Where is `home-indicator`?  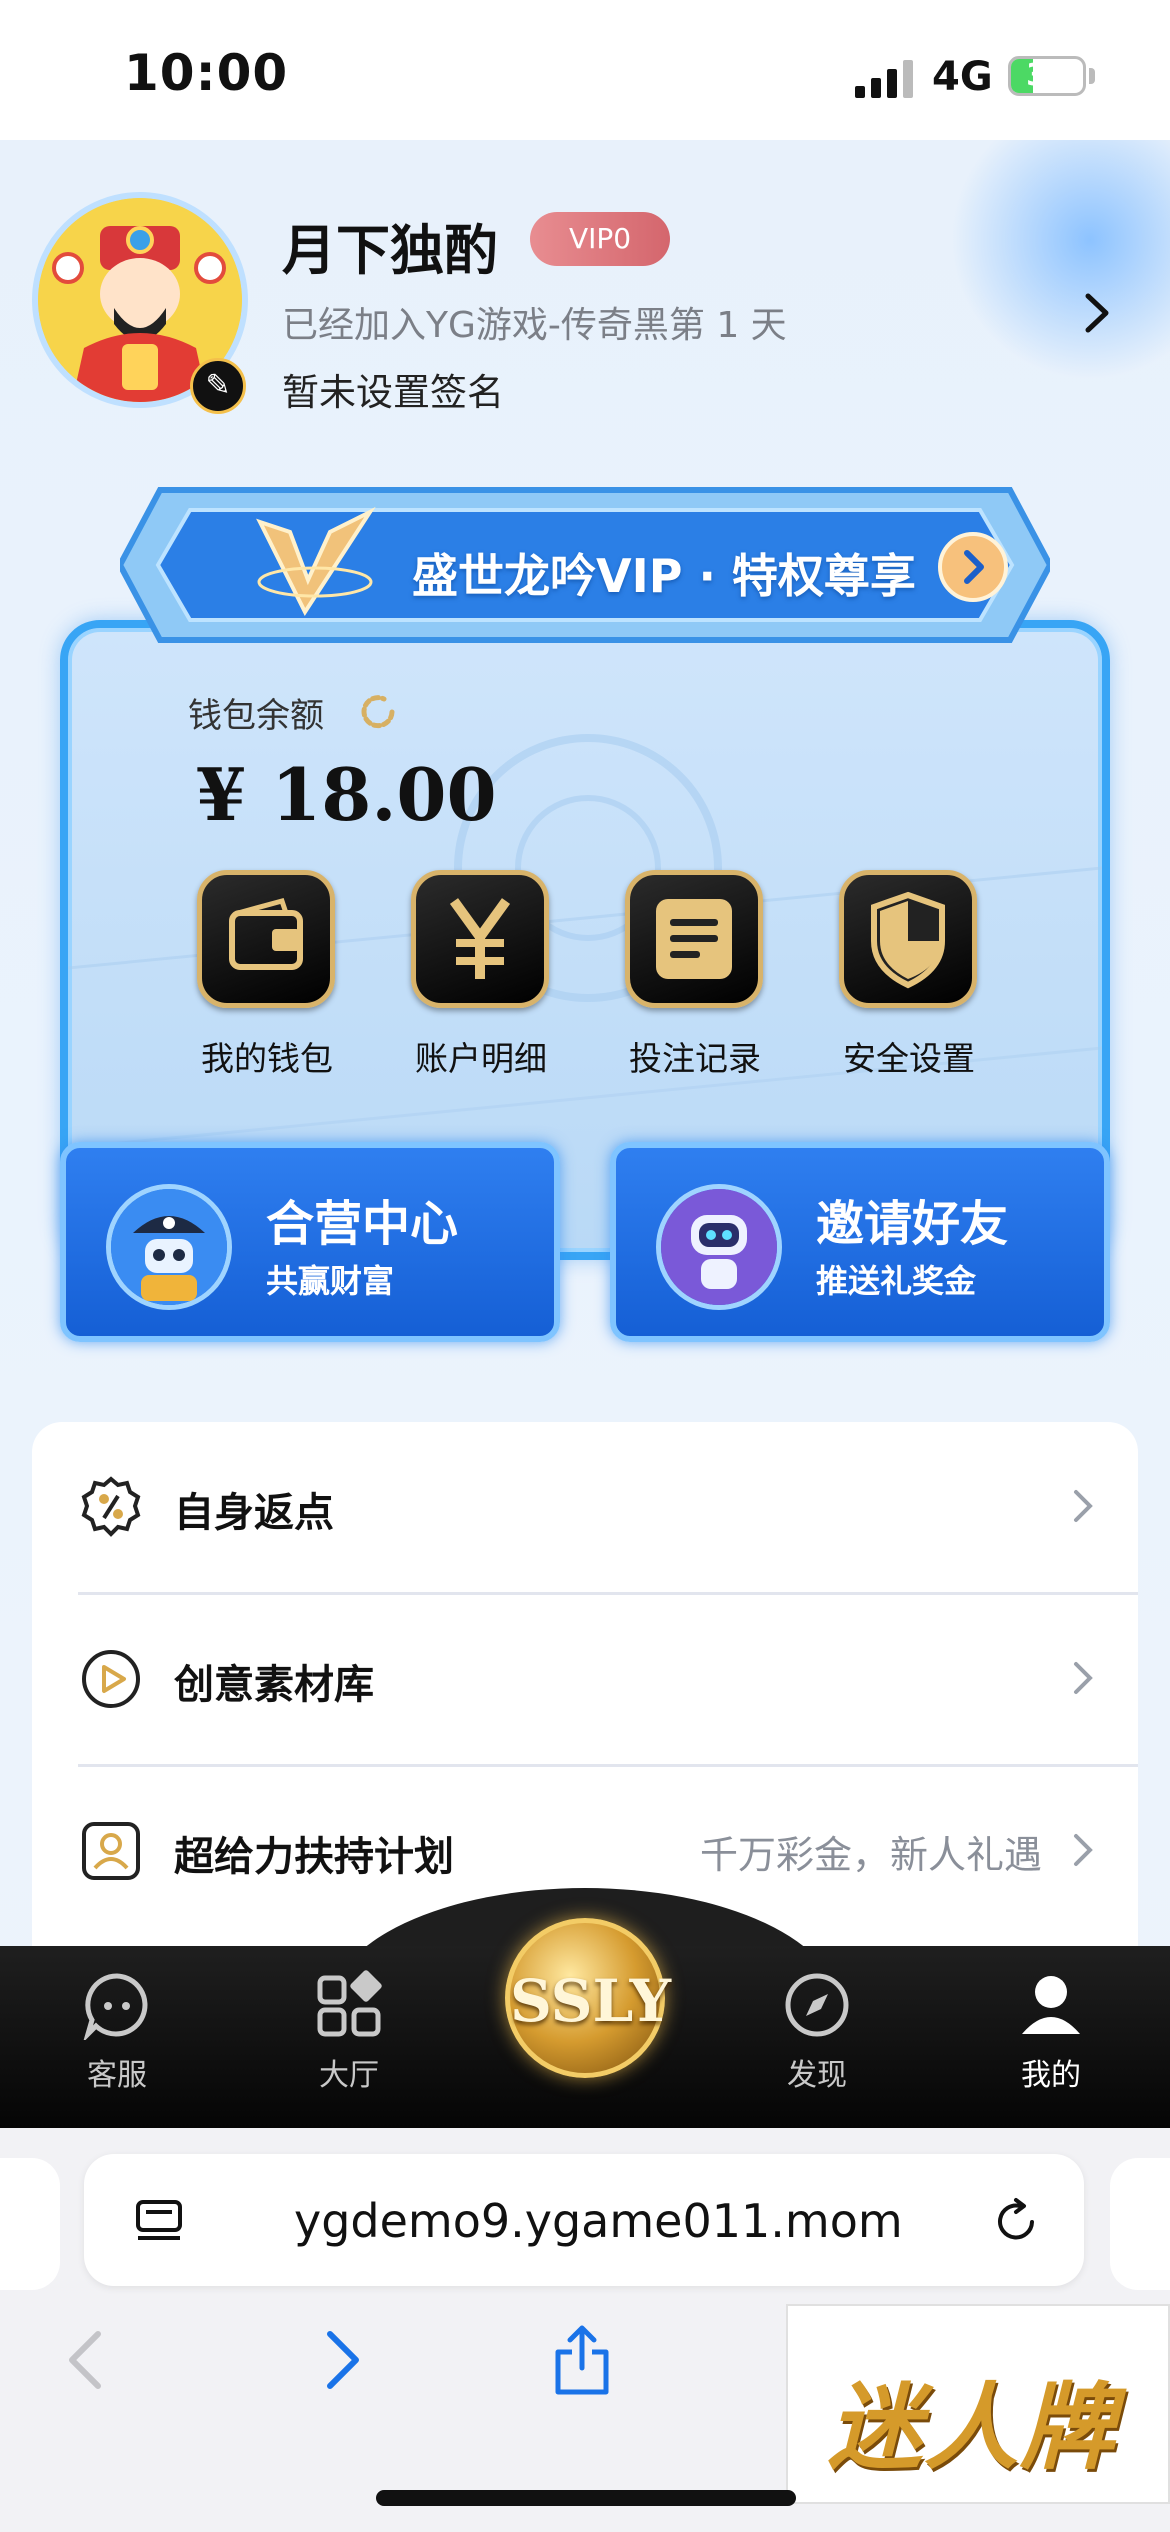 home-indicator is located at coordinates (586, 2498).